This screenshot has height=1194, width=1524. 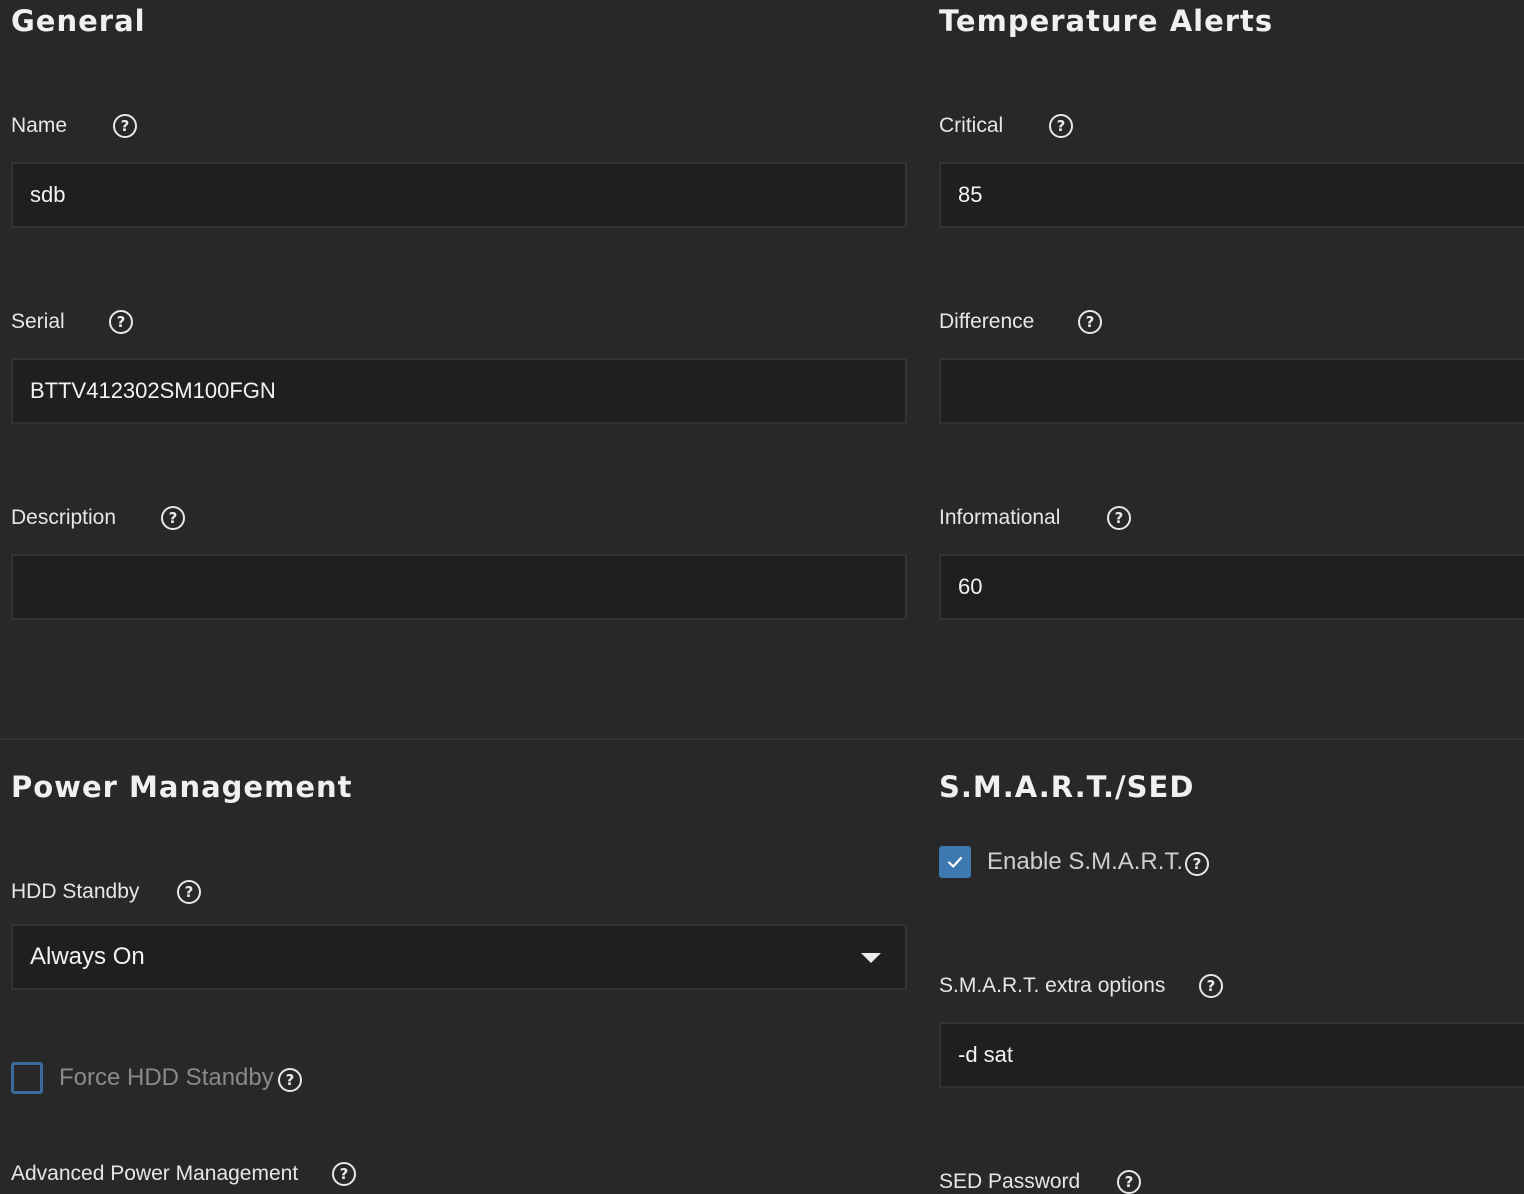 I want to click on section-title-smart-sed: S.M.A.R.T./SED, so click(x=1067, y=787).